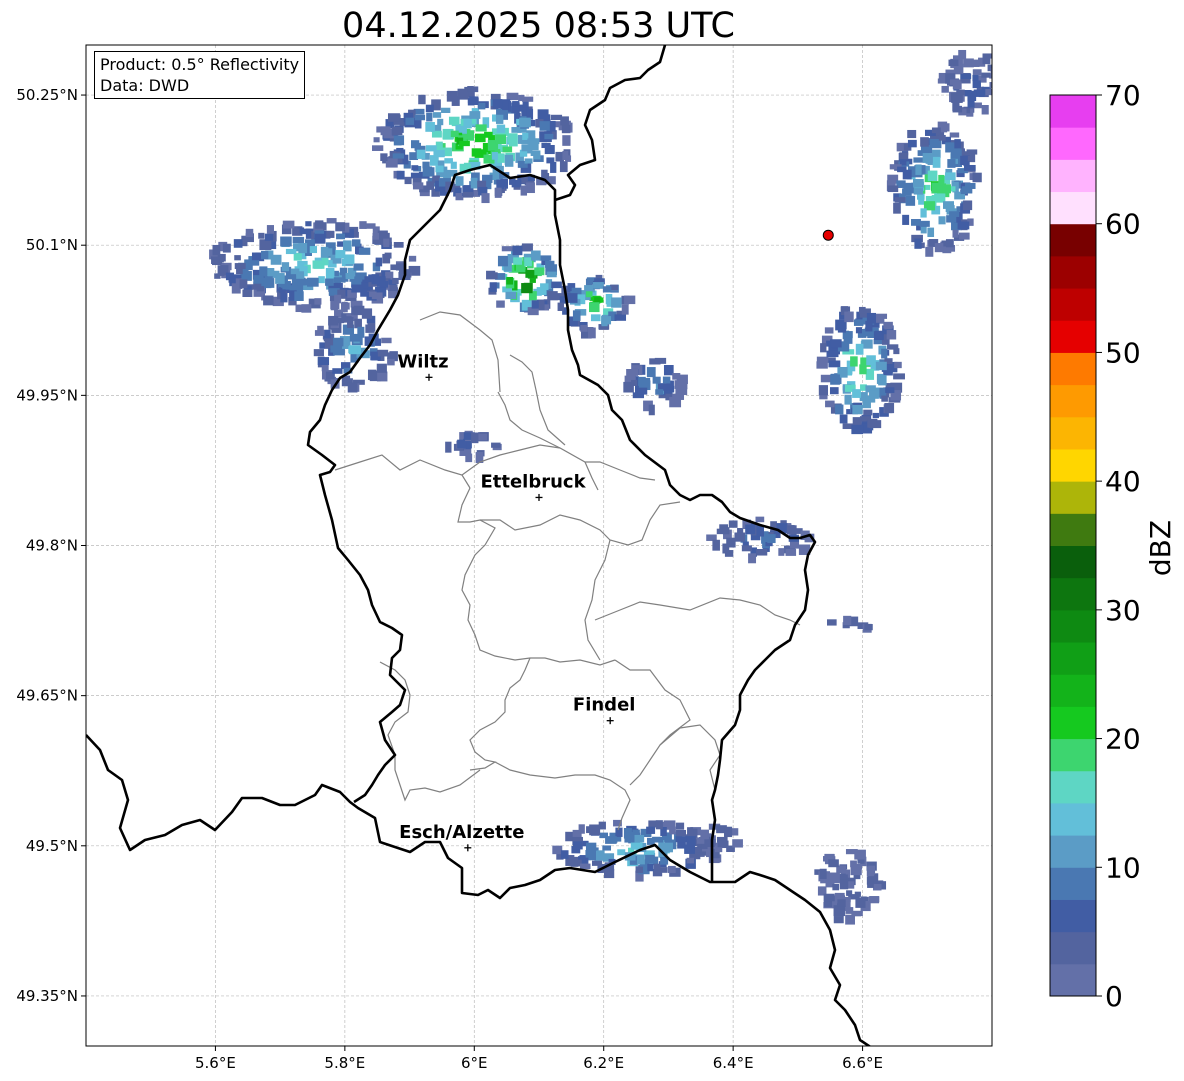 Image resolution: width=1184 pixels, height=1081 pixels. I want to click on city-label: Esch/Alzette, so click(461, 832).